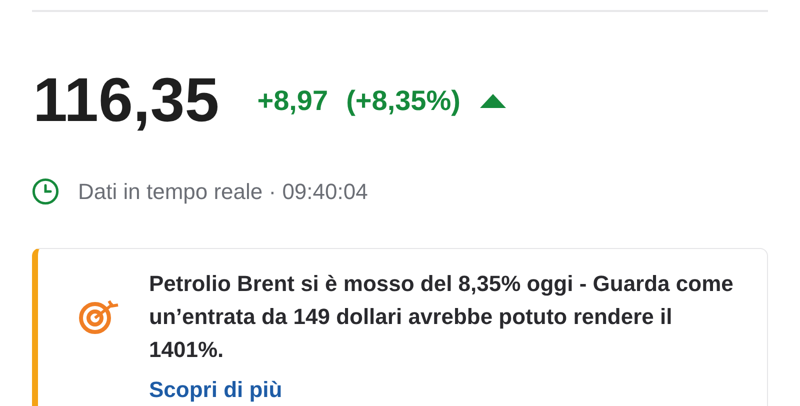  Describe the element at coordinates (292, 101) in the screenshot. I see `price-change: +8,97` at that location.